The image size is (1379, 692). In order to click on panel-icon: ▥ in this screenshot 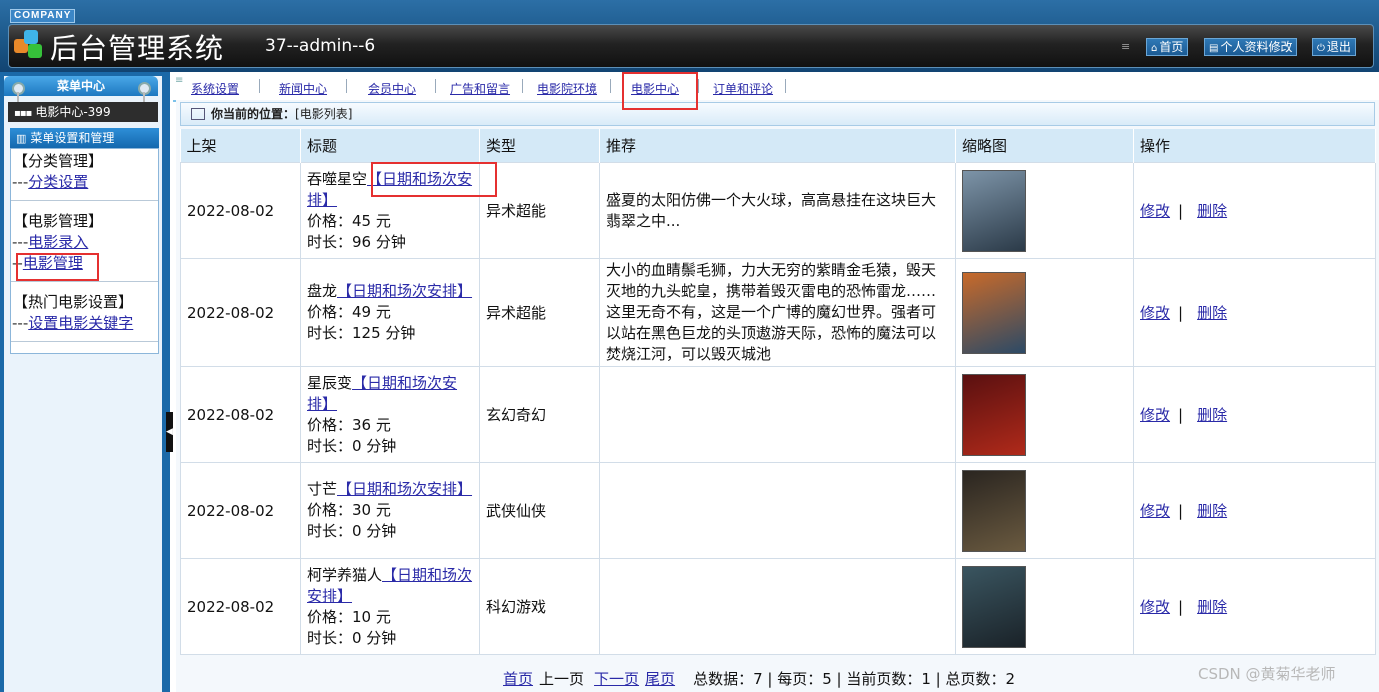, I will do `click(21, 138)`.